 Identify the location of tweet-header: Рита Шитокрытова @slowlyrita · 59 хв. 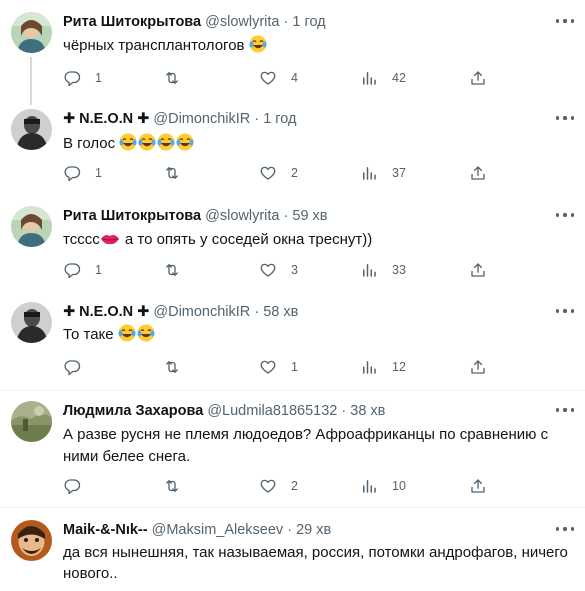
(195, 216).